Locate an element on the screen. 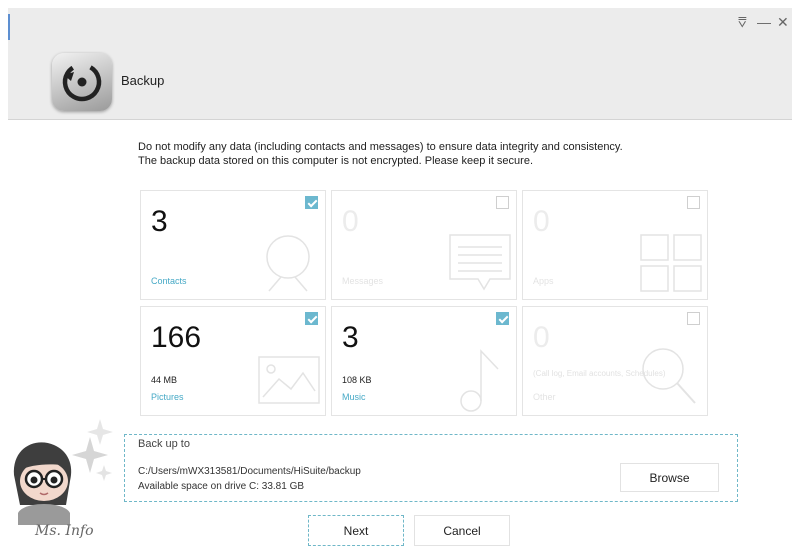  music-checkbox is located at coordinates (502, 318).